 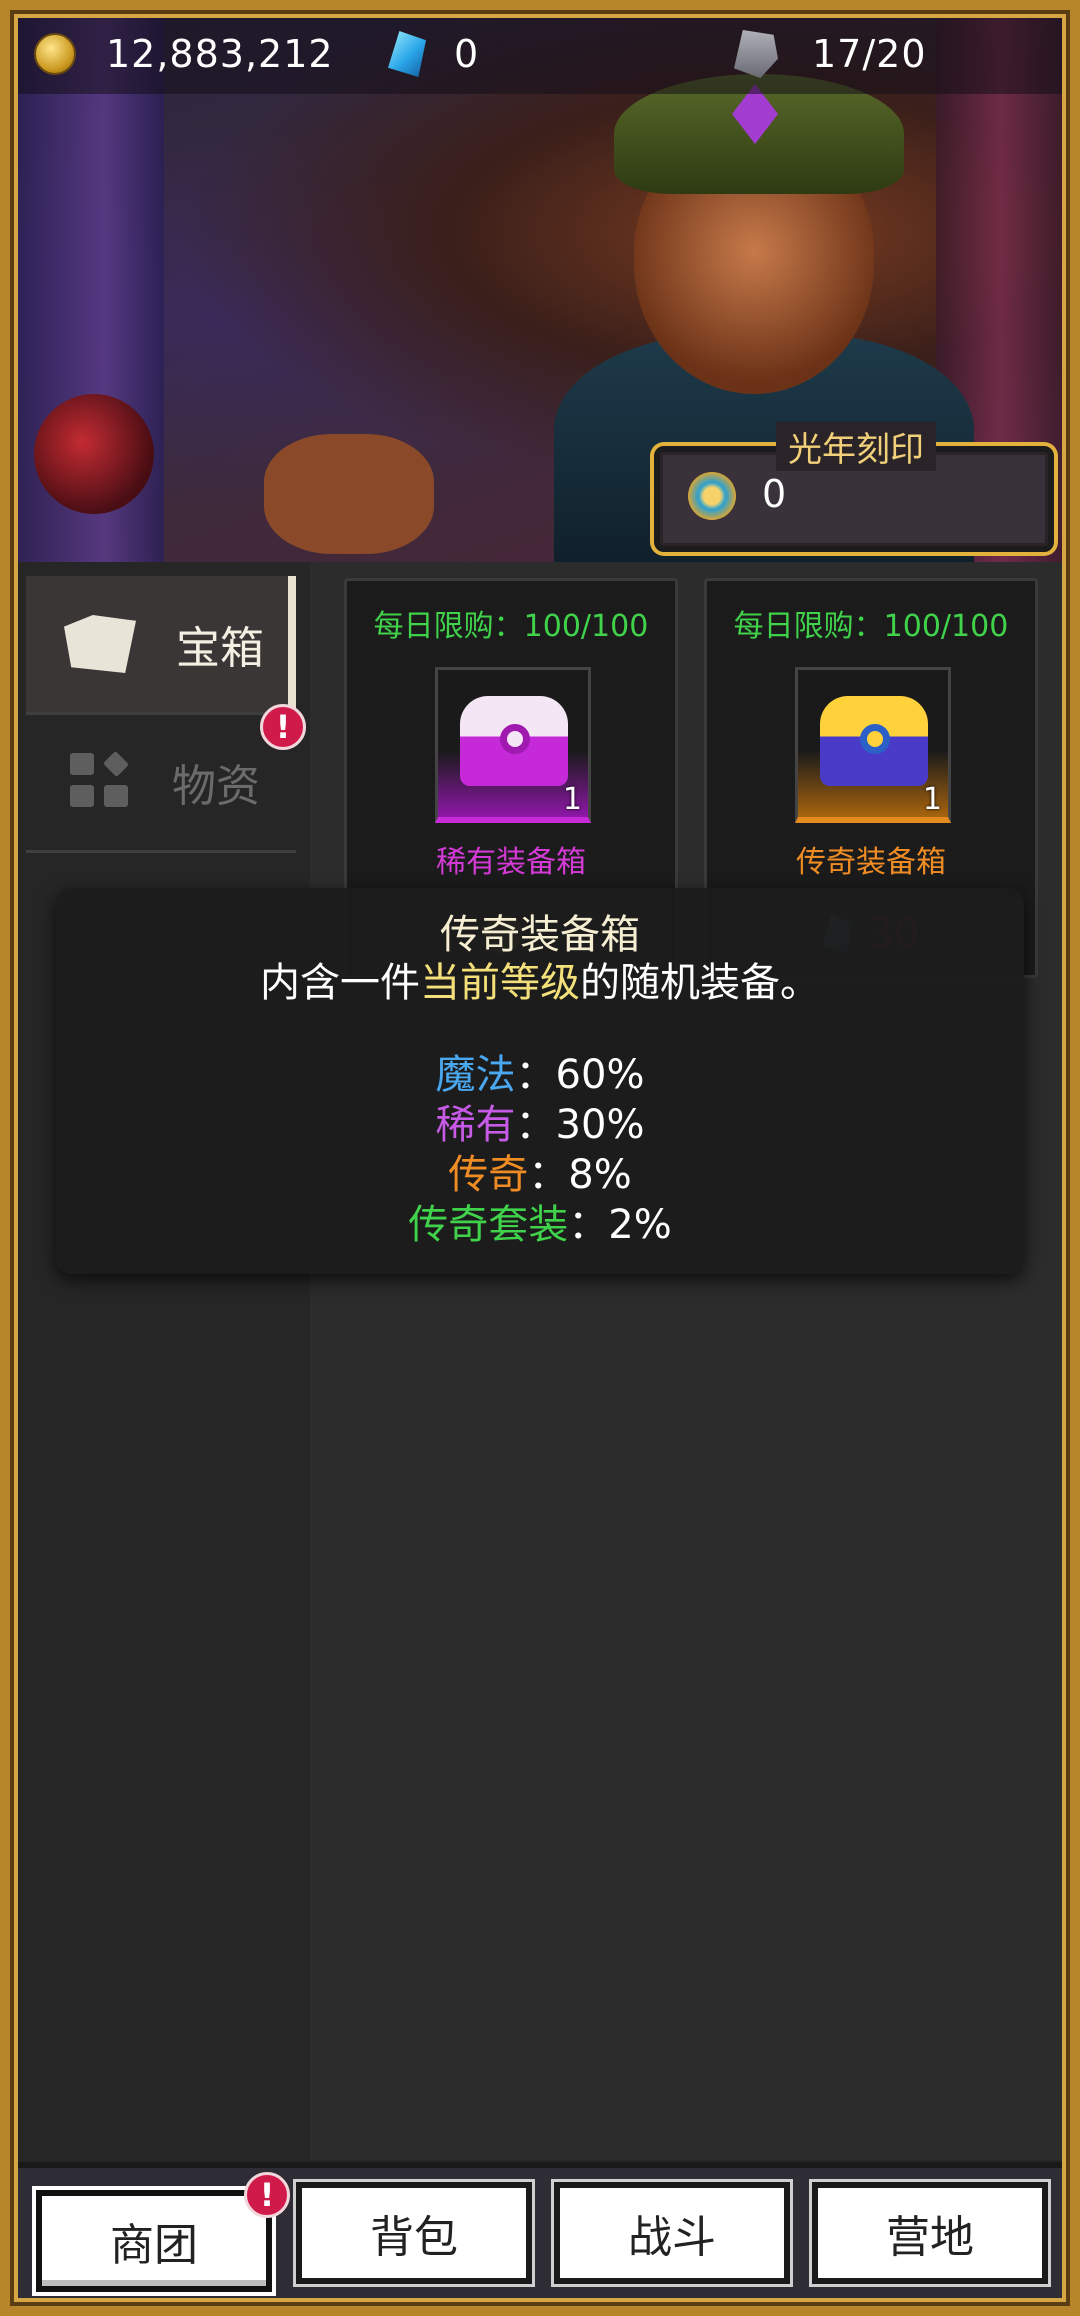 What do you see at coordinates (600, 1125) in the screenshot?
I see `rate-value: 30%` at bounding box center [600, 1125].